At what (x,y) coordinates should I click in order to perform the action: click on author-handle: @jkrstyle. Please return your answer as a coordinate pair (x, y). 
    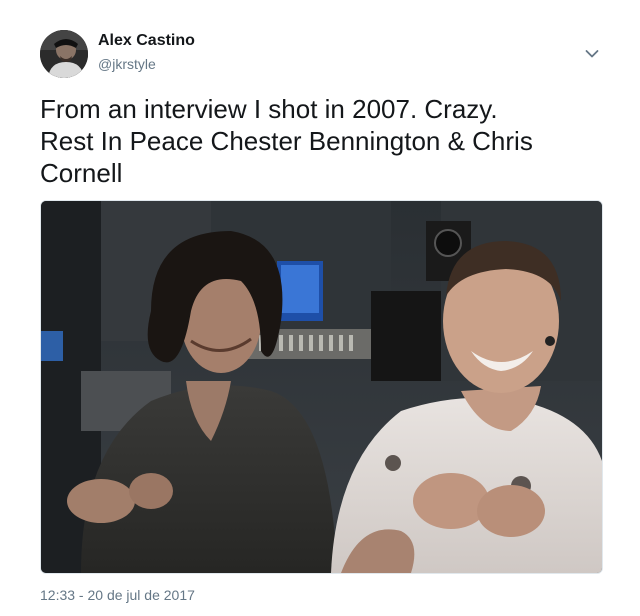
    Looking at the image, I should click on (127, 64).